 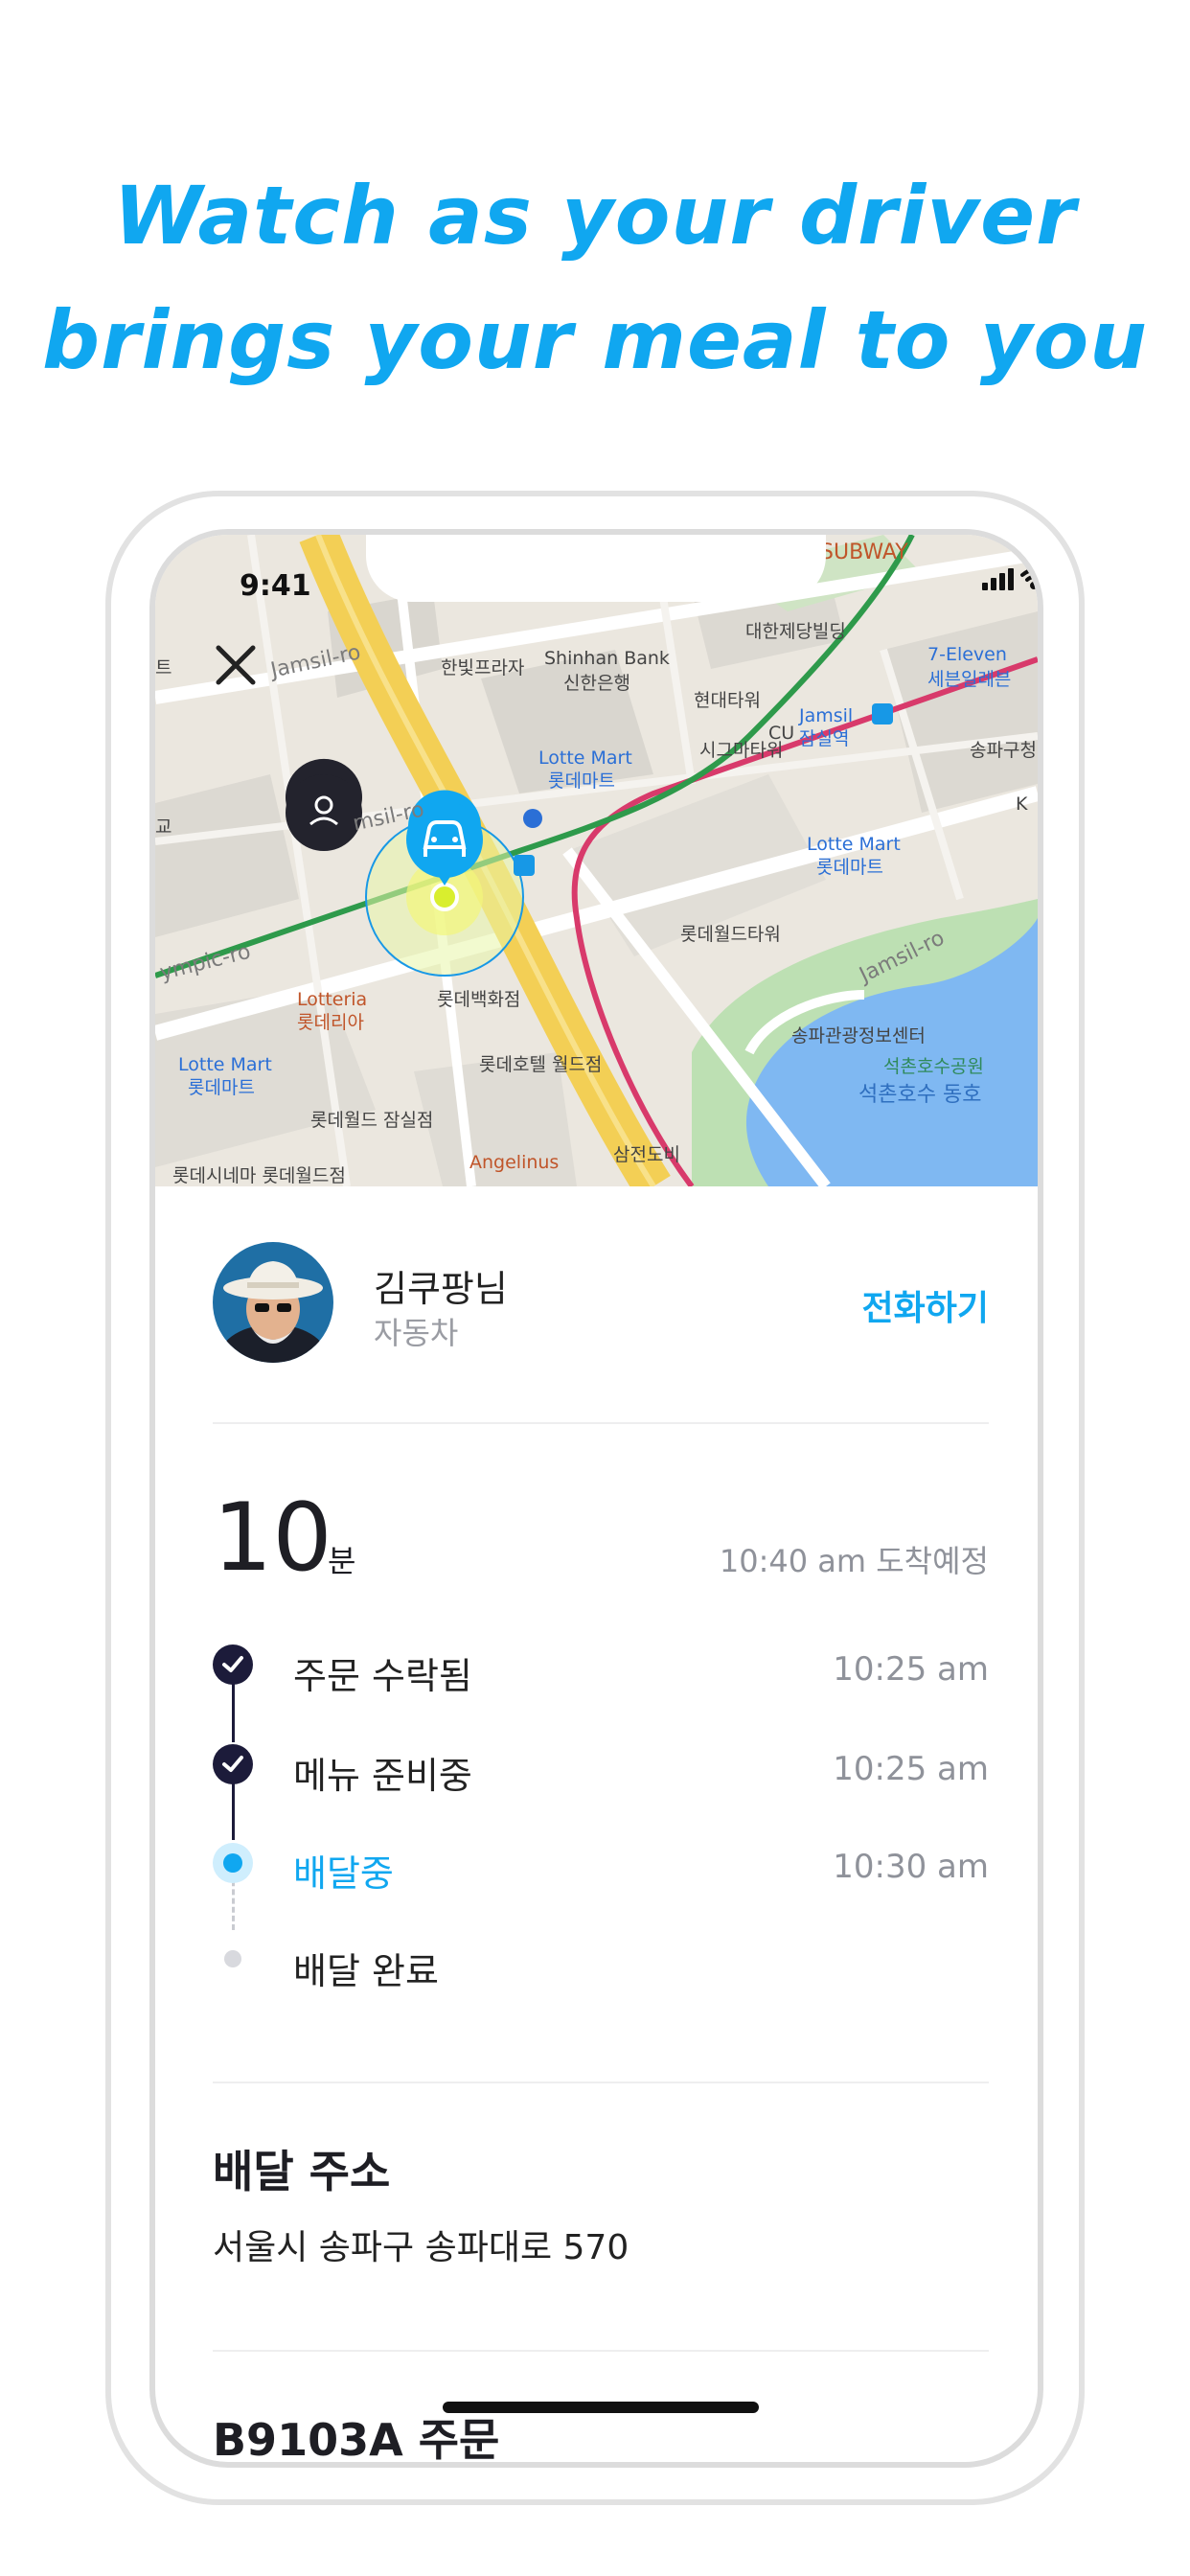 What do you see at coordinates (333, 1000) in the screenshot?
I see `map-label-lotteria-en: Lotteria` at bounding box center [333, 1000].